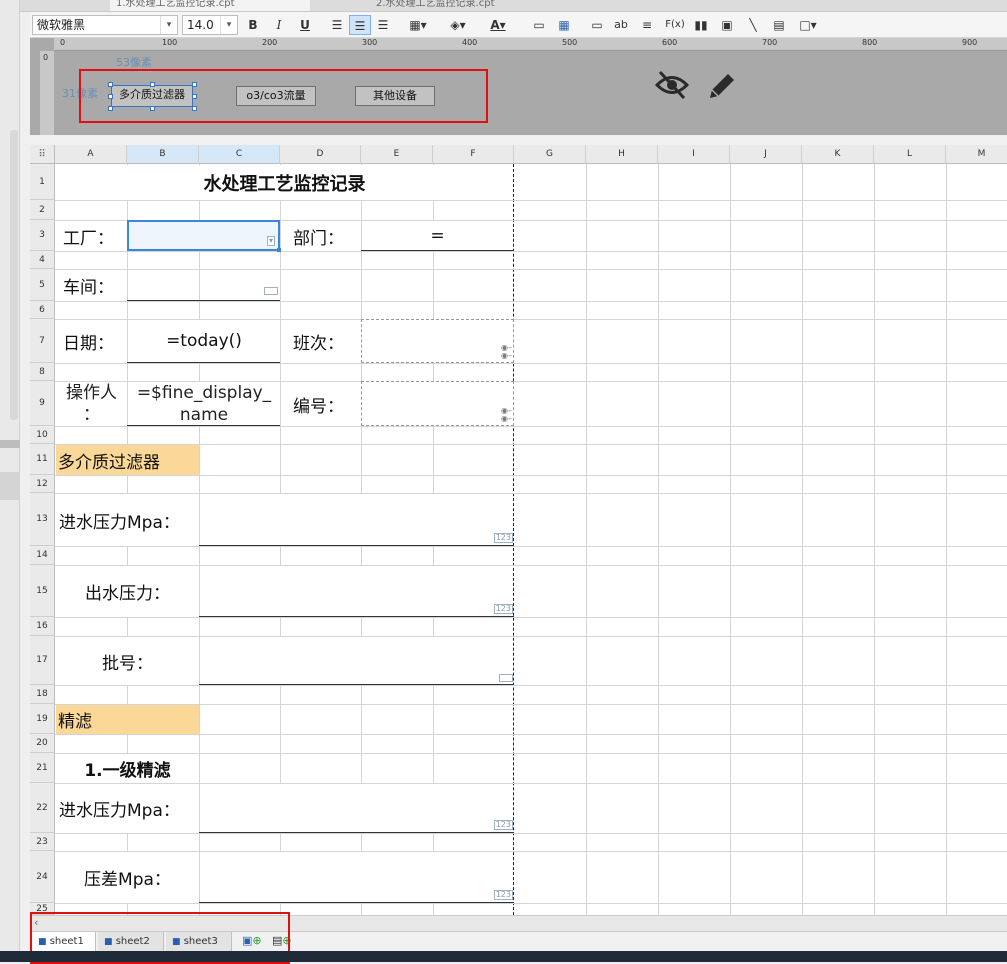  I want to click on table-icon: ▦, so click(564, 25).